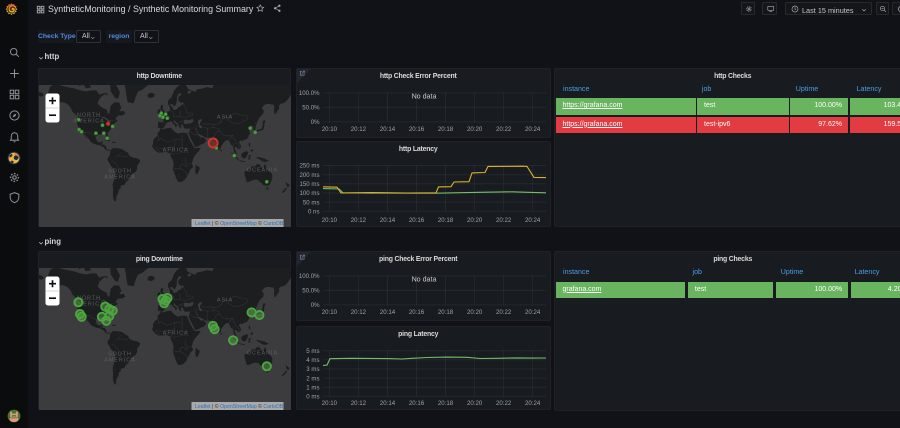 The width and height of the screenshot is (900, 428). What do you see at coordinates (310, 184) in the screenshot?
I see `svg-text: 150 ms` at bounding box center [310, 184].